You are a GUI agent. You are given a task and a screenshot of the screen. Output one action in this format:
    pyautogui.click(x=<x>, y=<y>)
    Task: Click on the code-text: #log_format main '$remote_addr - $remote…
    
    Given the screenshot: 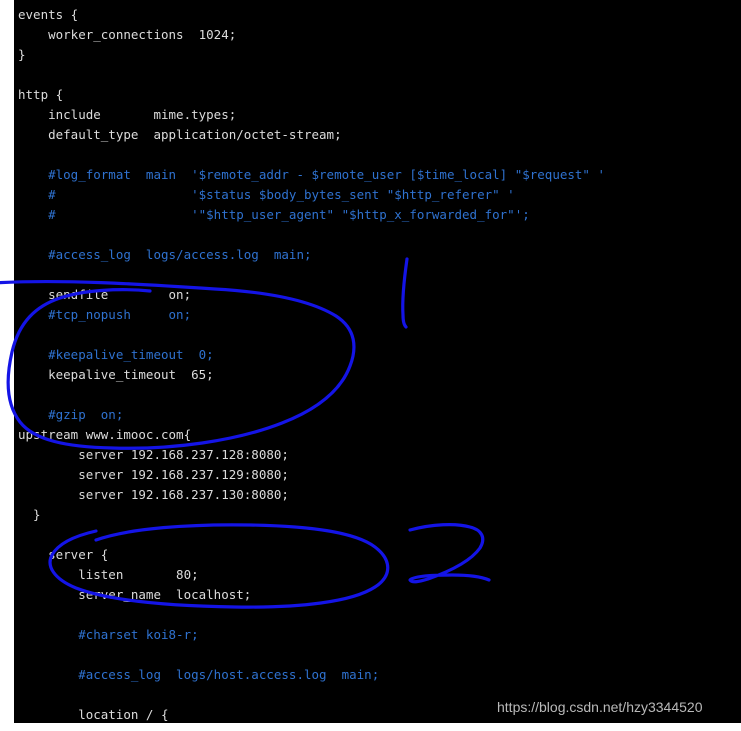 What is the action you would take?
    pyautogui.click(x=311, y=174)
    